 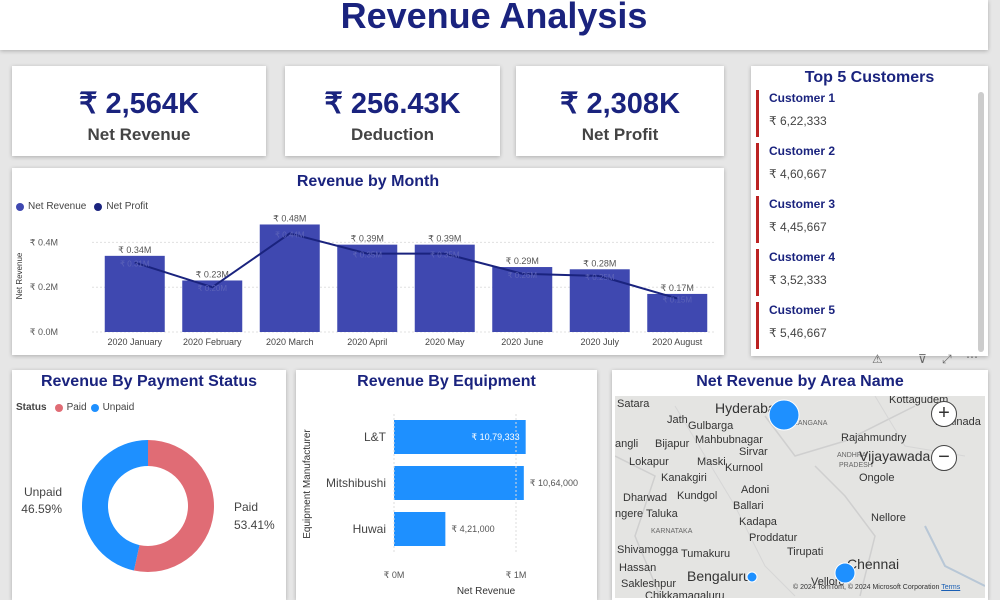 What do you see at coordinates (798, 280) in the screenshot?
I see `customer-amount: ₹ 3,52,333` at bounding box center [798, 280].